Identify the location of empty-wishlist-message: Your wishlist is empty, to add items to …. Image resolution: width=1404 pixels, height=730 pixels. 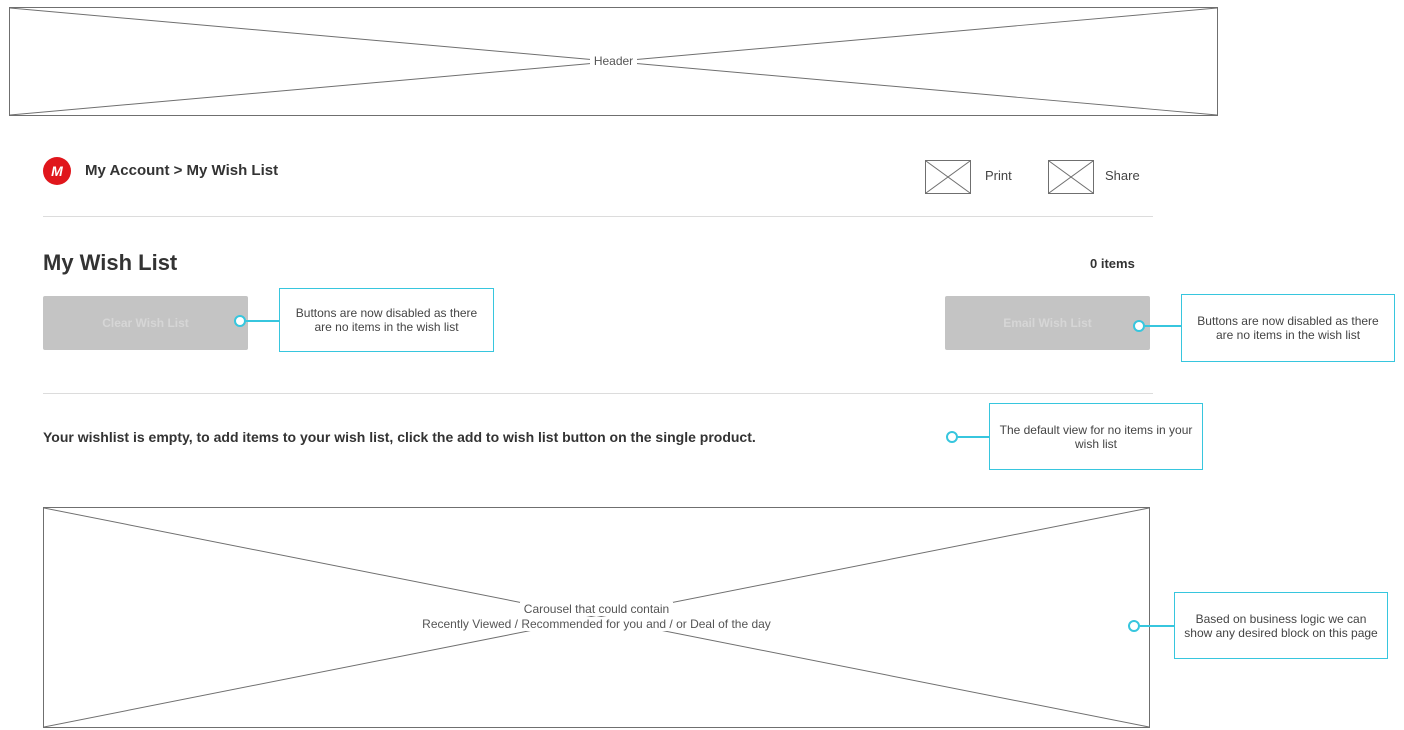
(399, 437).